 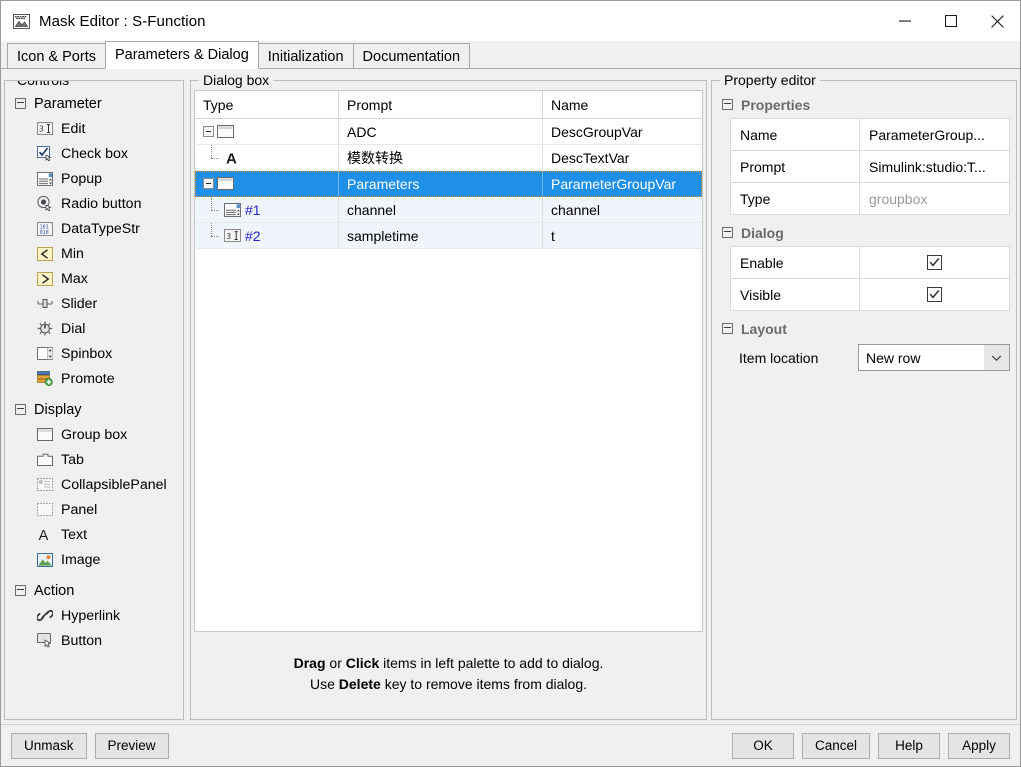 What do you see at coordinates (864, 232) in the screenshot?
I see `property-section-dialog: Dialog` at bounding box center [864, 232].